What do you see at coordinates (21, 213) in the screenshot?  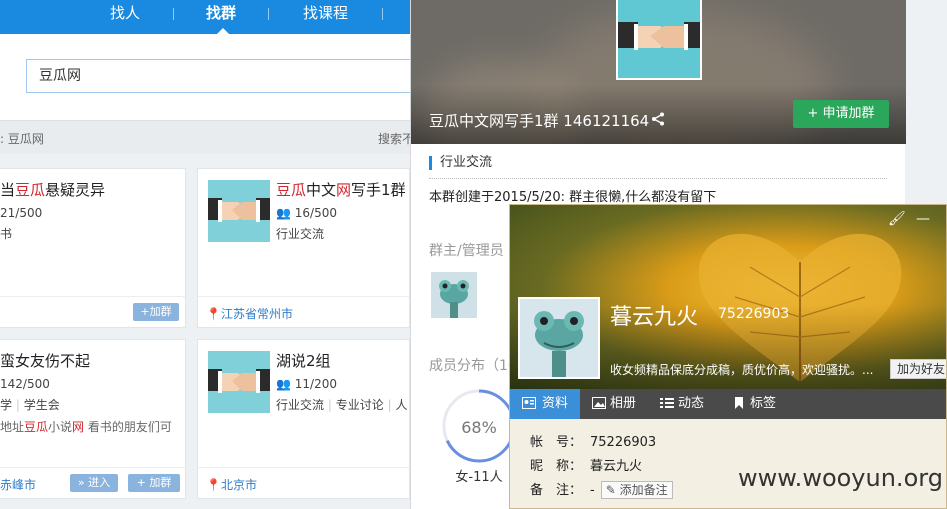 I see `member-count: 21/500` at bounding box center [21, 213].